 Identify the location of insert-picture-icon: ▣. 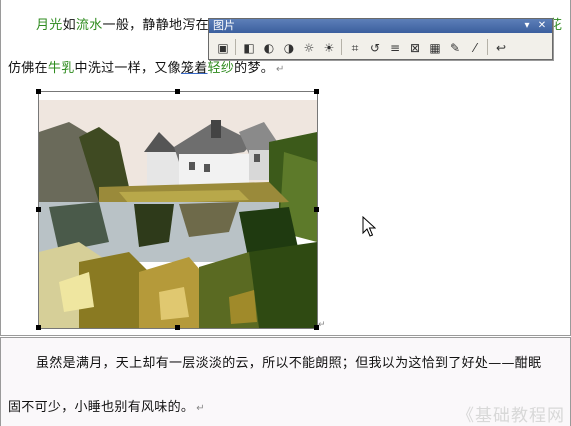
(223, 48).